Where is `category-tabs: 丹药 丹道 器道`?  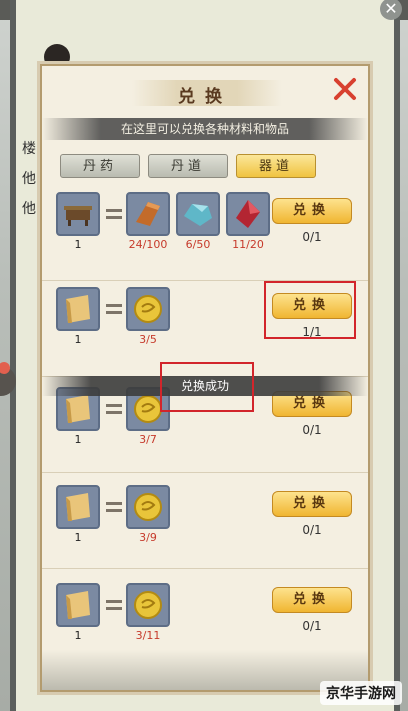 category-tabs: 丹药 丹道 器道 is located at coordinates (188, 167).